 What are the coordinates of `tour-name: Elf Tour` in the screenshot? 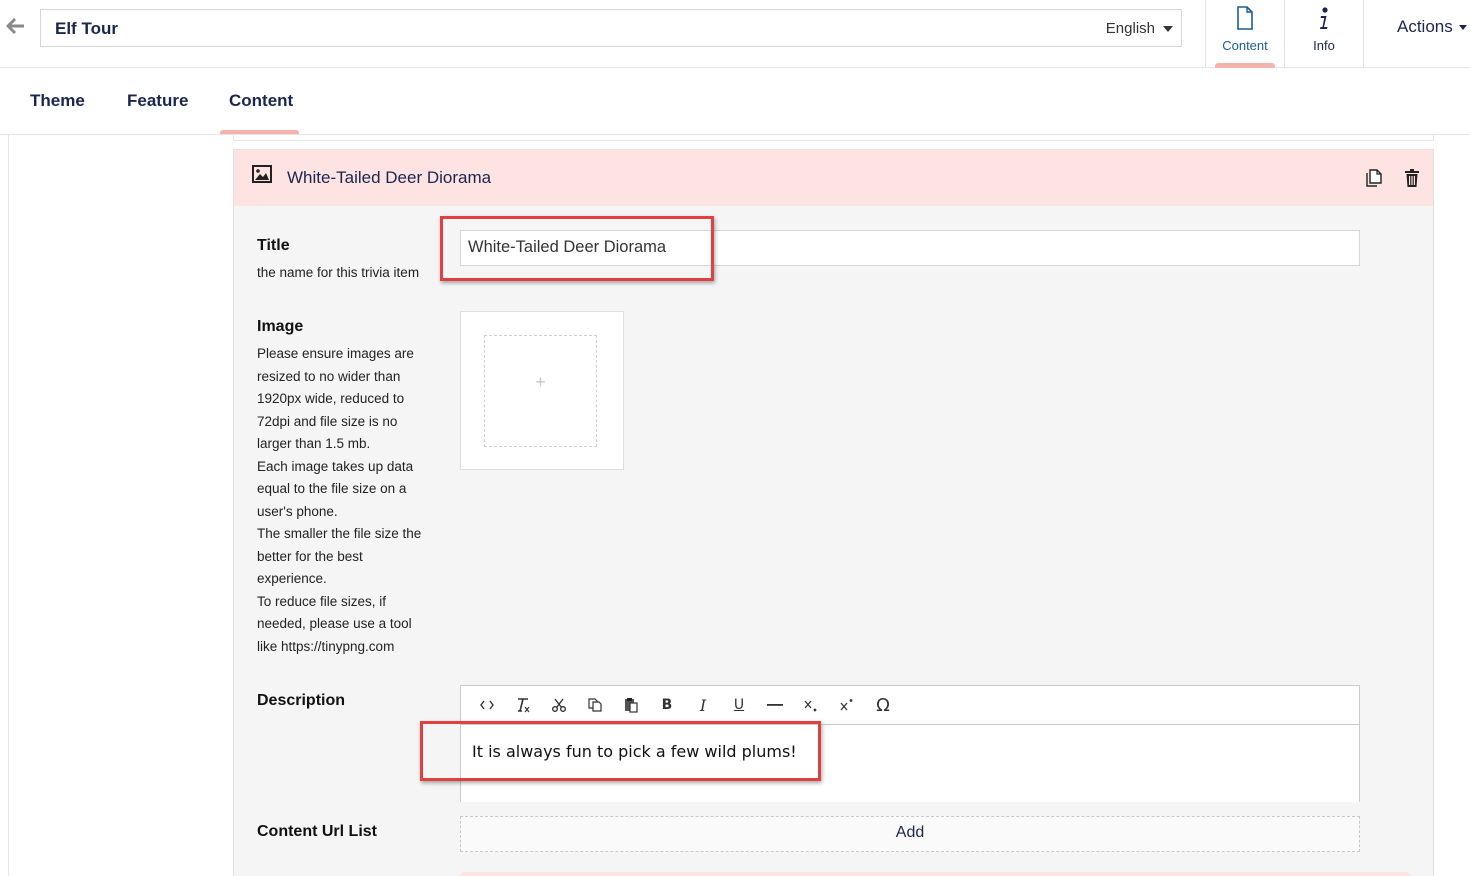 It's located at (86, 28).